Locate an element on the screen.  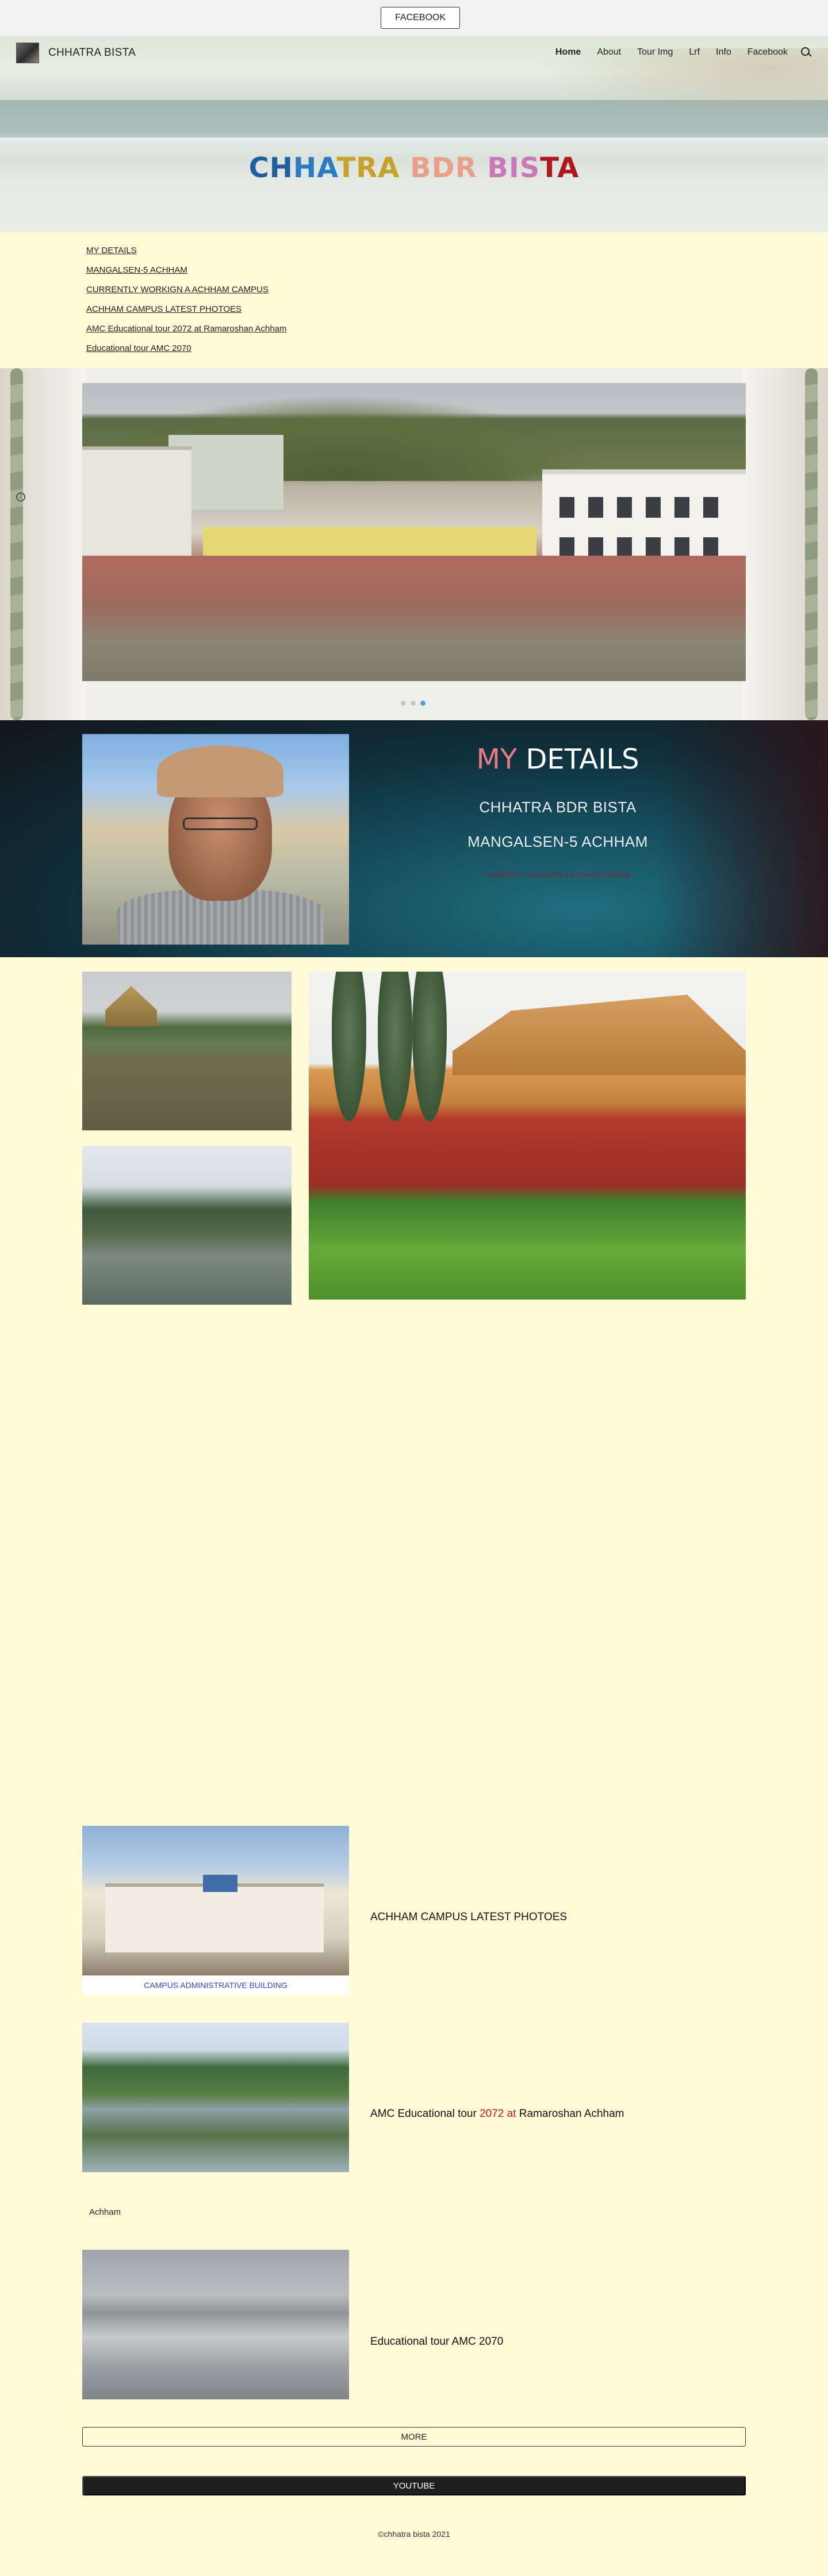
link-campus-photos: ACHHAM CAMPUS LATEST PHOTOES is located at coordinates (186, 311).